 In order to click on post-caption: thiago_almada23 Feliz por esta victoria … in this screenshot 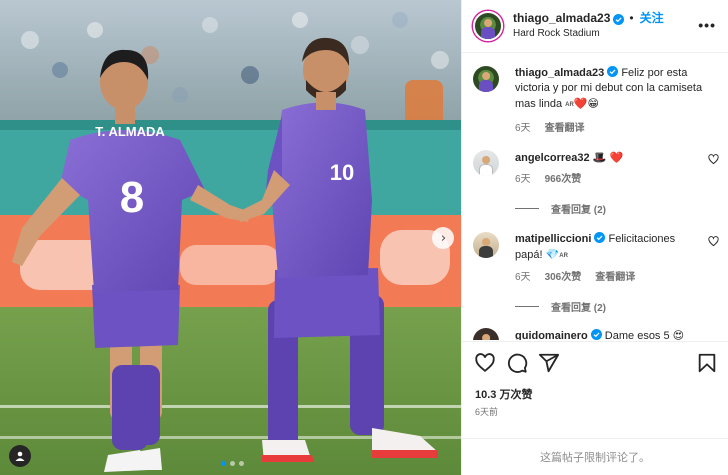, I will do `click(598, 101)`.